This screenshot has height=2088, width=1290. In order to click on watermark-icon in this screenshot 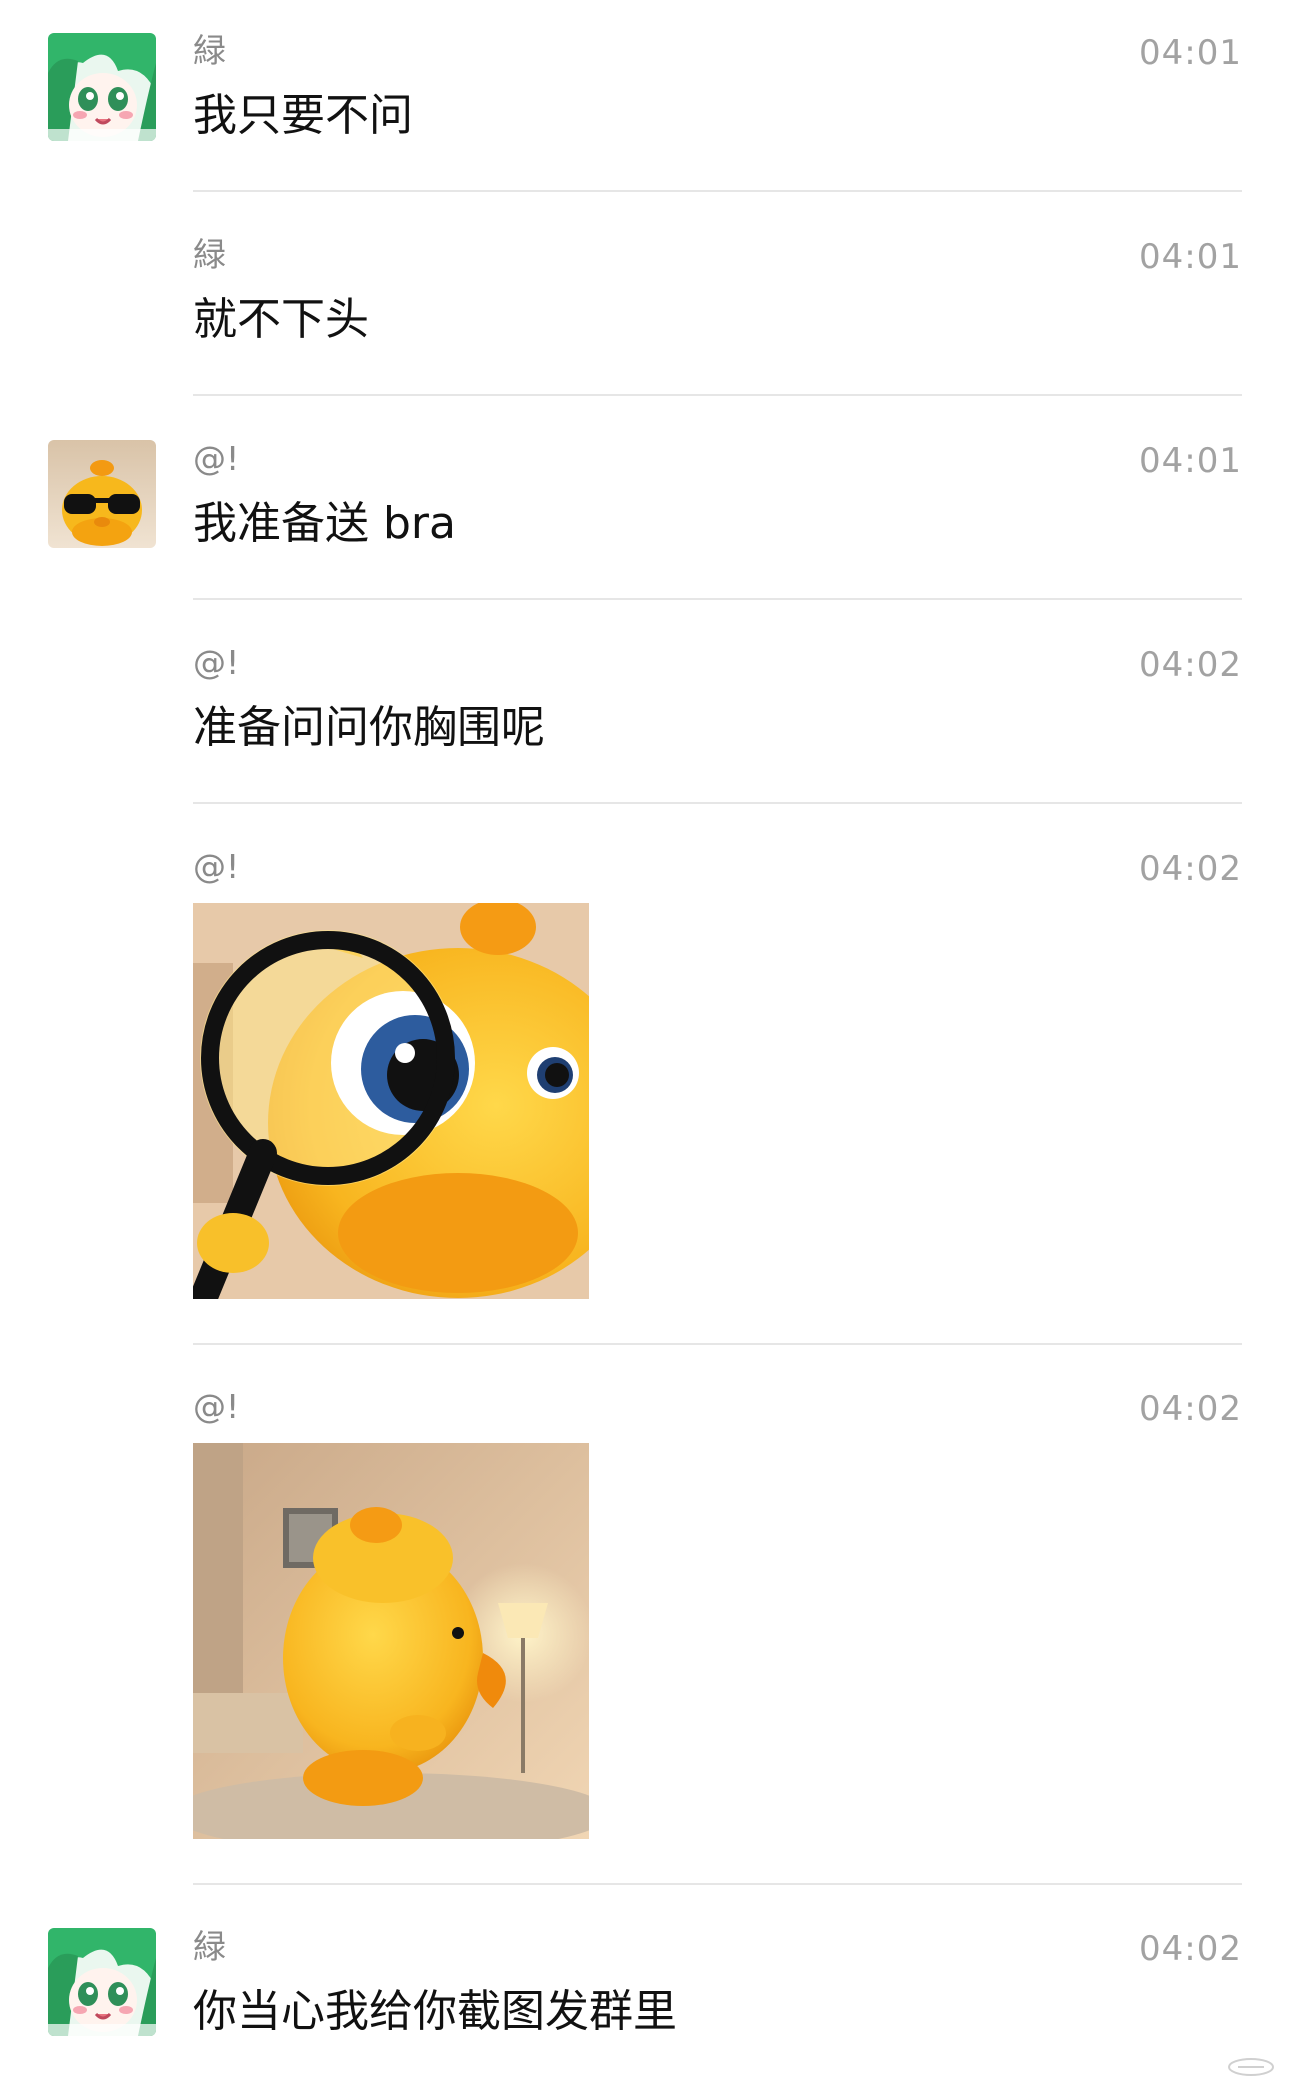, I will do `click(1251, 2067)`.